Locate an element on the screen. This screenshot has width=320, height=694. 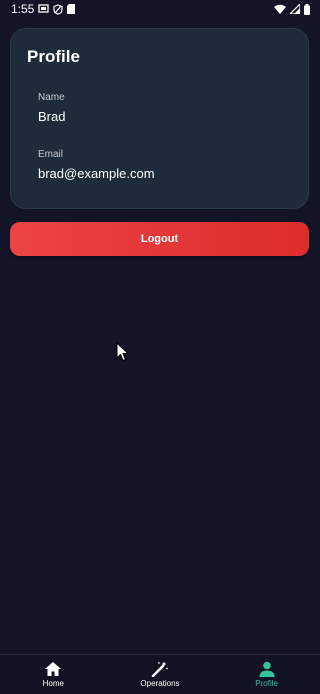
home-icon is located at coordinates (53, 669).